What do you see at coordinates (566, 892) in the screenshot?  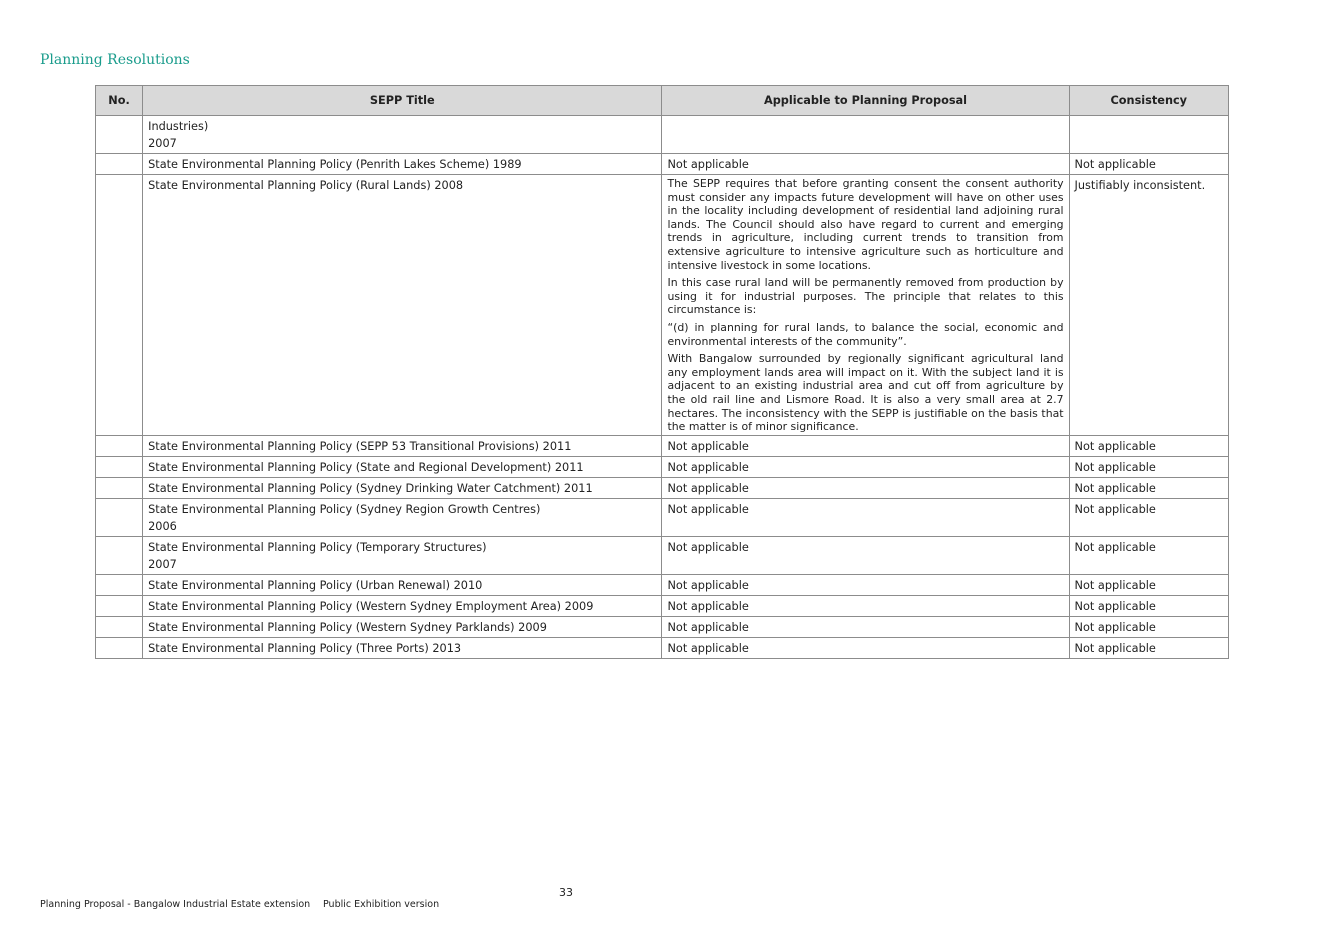 I see `page-number: 33` at bounding box center [566, 892].